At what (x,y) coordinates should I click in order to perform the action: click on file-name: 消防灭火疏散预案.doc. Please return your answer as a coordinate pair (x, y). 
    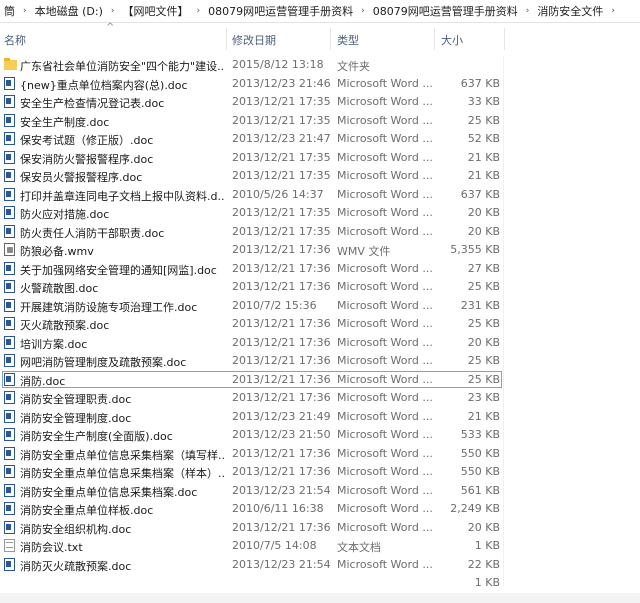
    Looking at the image, I should click on (76, 566).